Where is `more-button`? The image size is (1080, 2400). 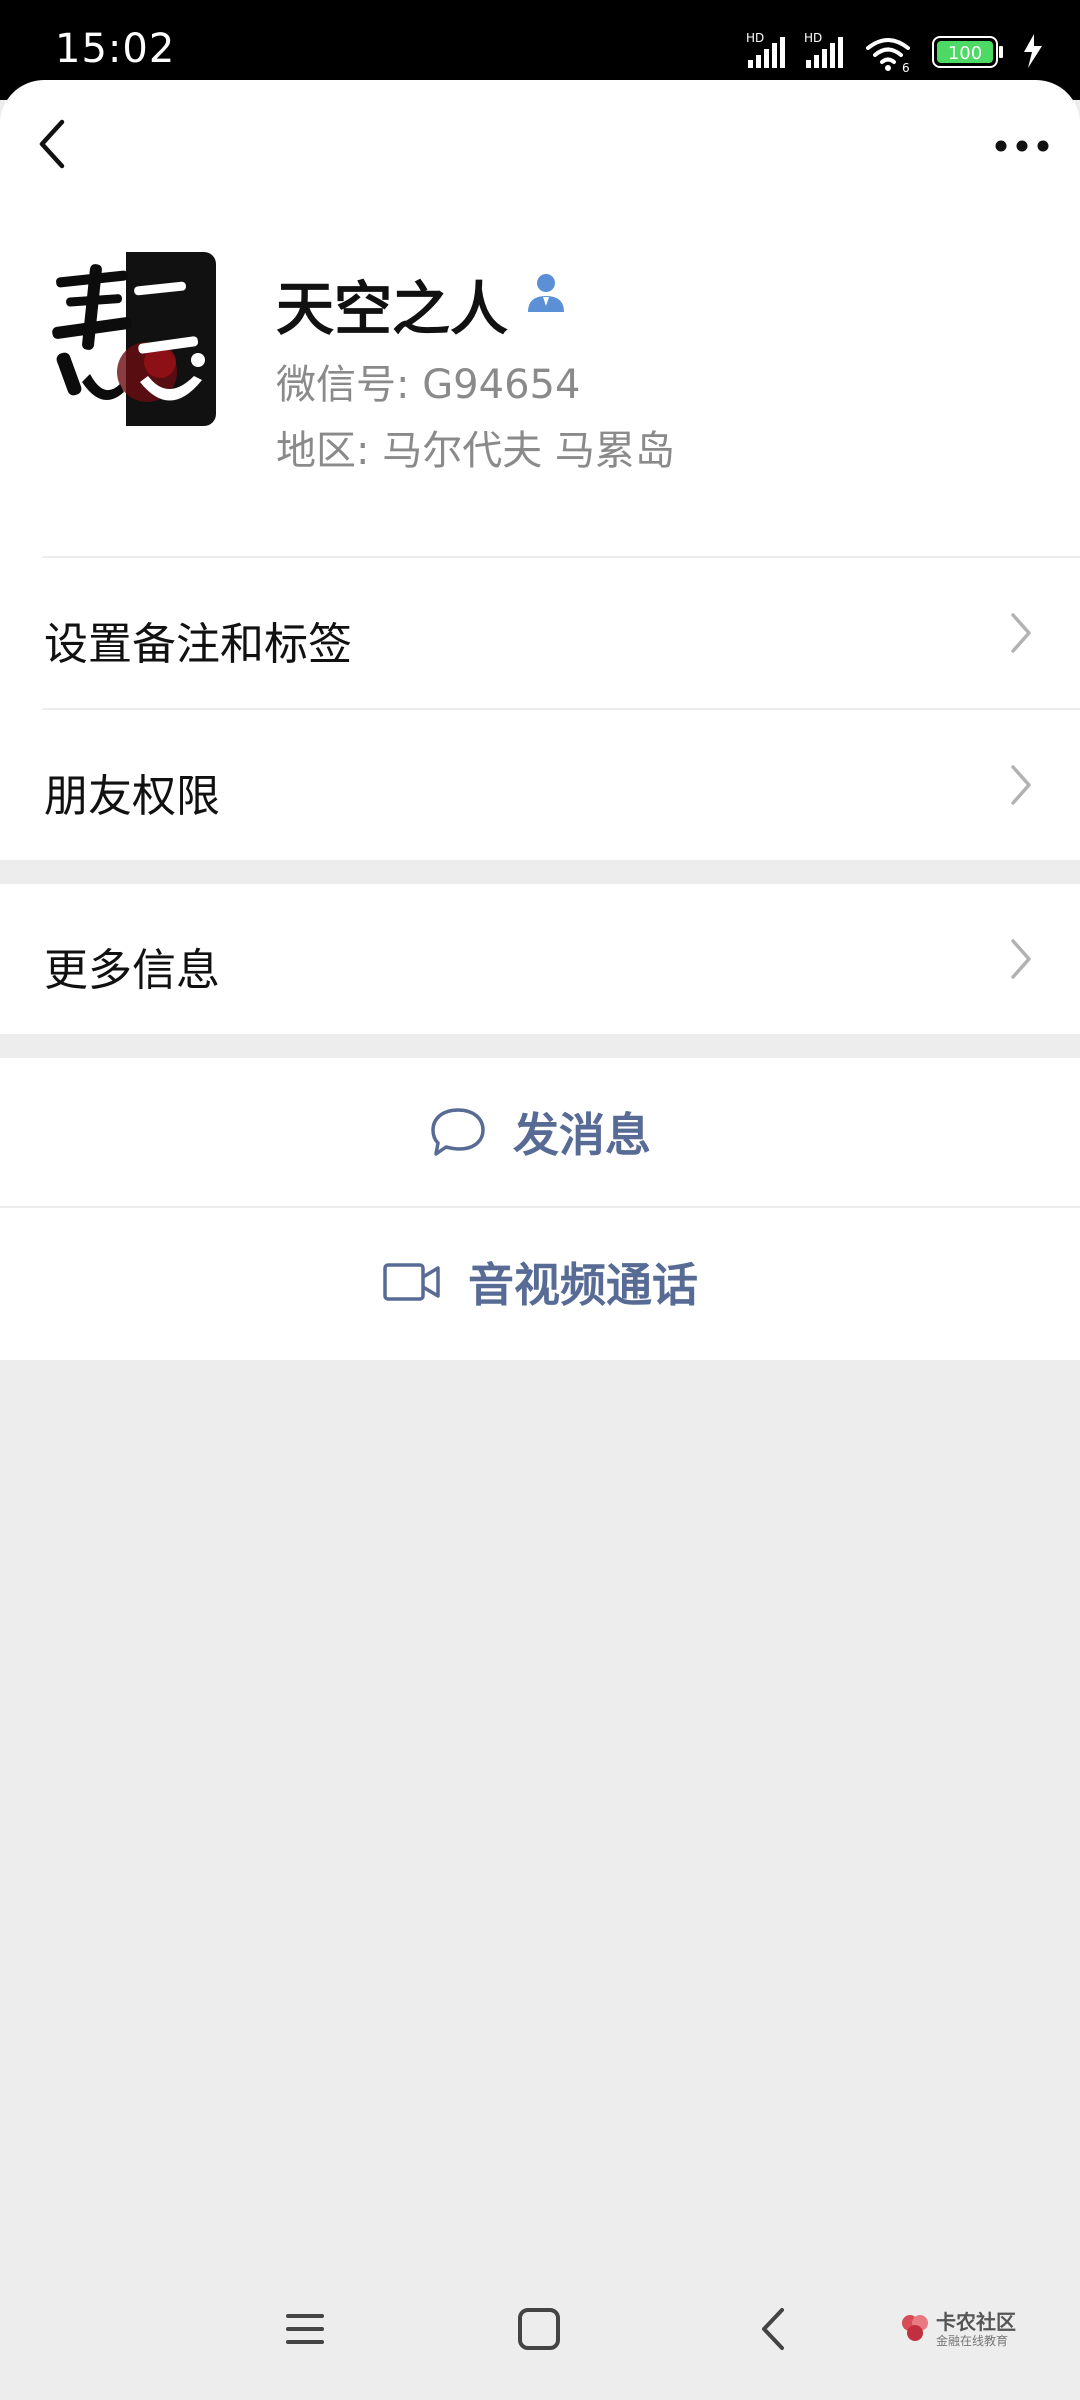
more-button is located at coordinates (1022, 146).